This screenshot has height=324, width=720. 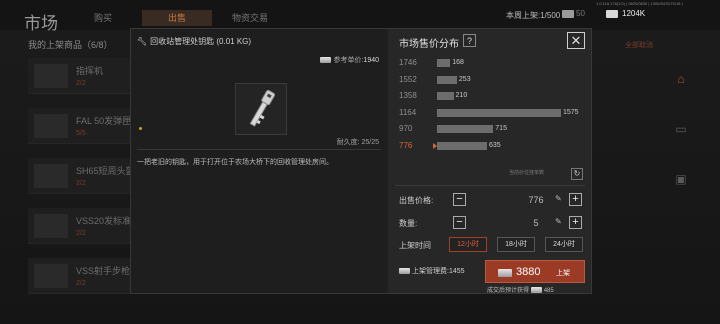 What do you see at coordinates (406, 128) in the screenshot?
I see `price-tick-label: 970` at bounding box center [406, 128].